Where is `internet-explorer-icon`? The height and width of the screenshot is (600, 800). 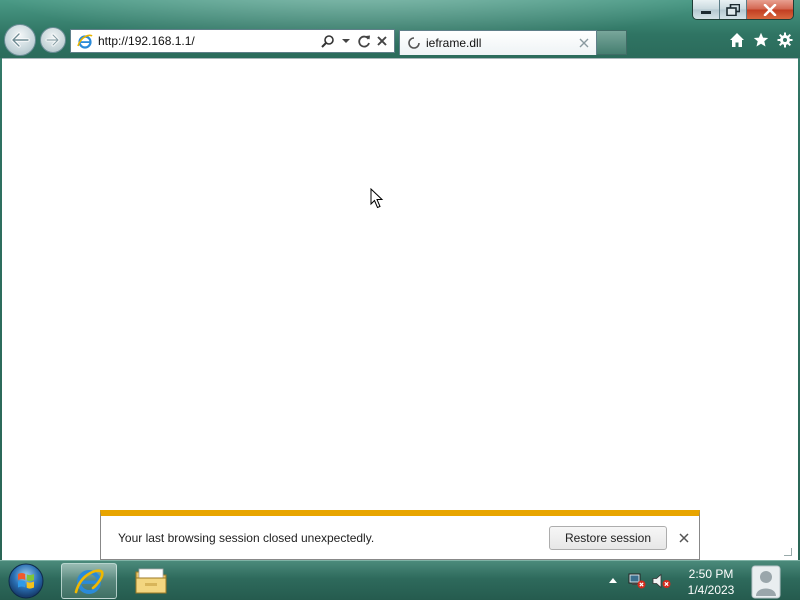 internet-explorer-icon is located at coordinates (89, 581).